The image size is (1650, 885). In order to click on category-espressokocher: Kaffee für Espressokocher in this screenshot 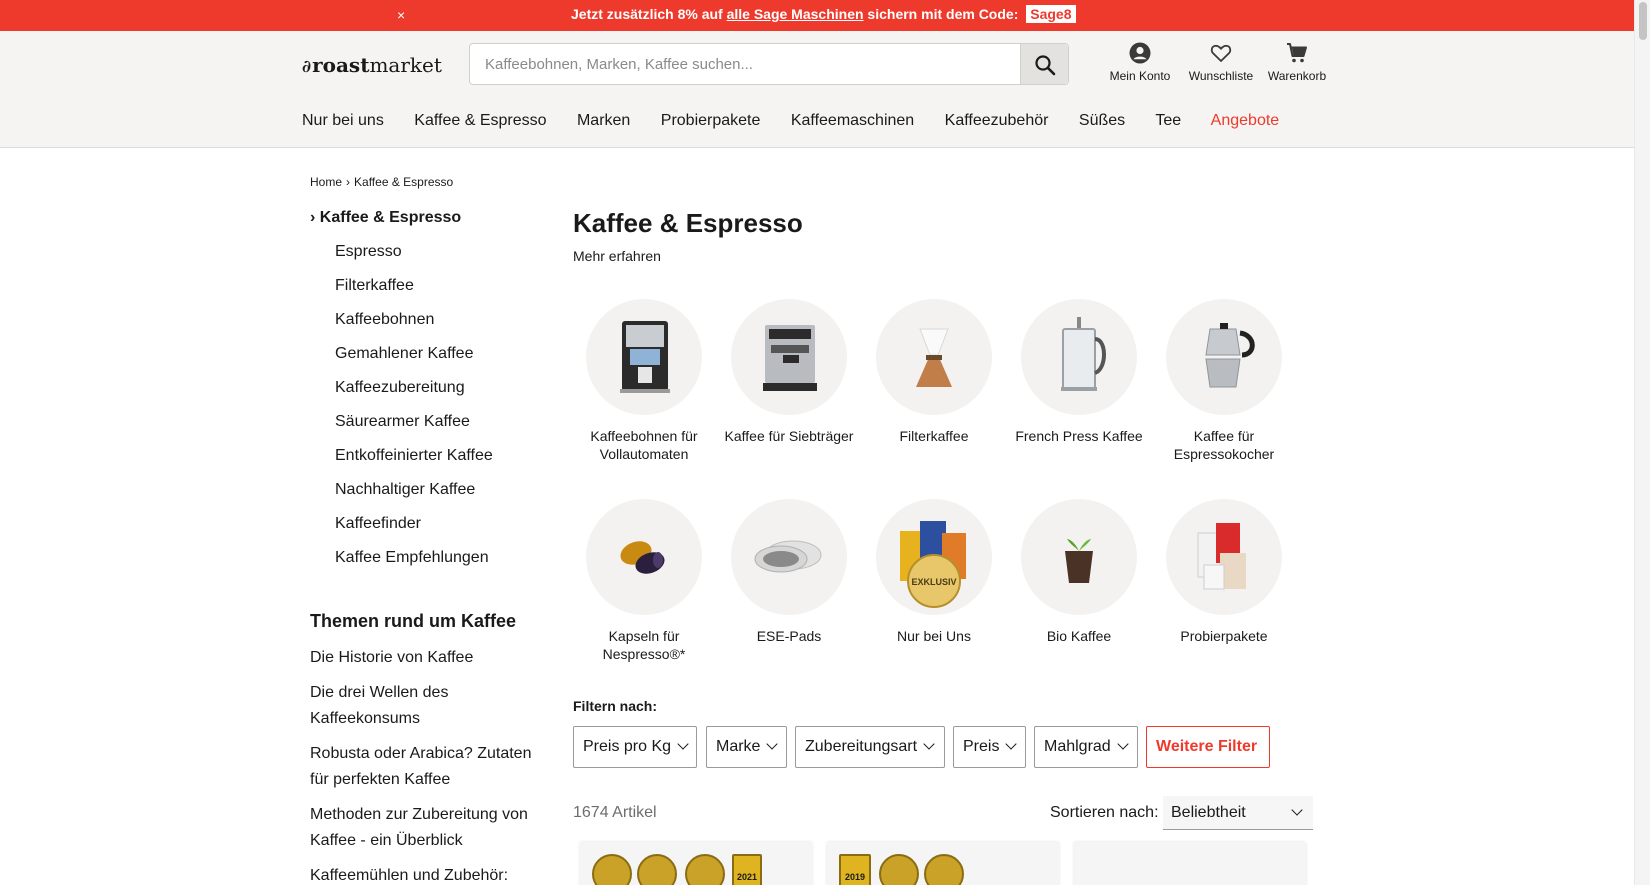, I will do `click(1224, 381)`.